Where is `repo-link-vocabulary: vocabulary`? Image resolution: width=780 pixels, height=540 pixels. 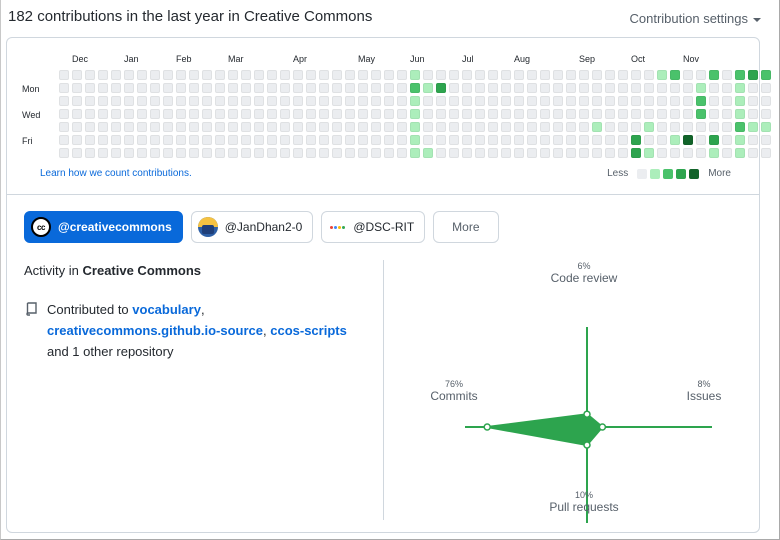
repo-link-vocabulary: vocabulary is located at coordinates (166, 309).